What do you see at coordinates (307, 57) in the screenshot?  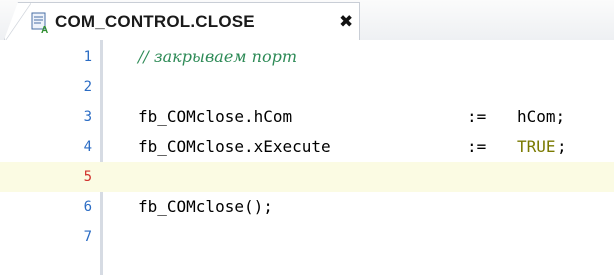 I see `code-line-1: 1 // закрываем порт` at bounding box center [307, 57].